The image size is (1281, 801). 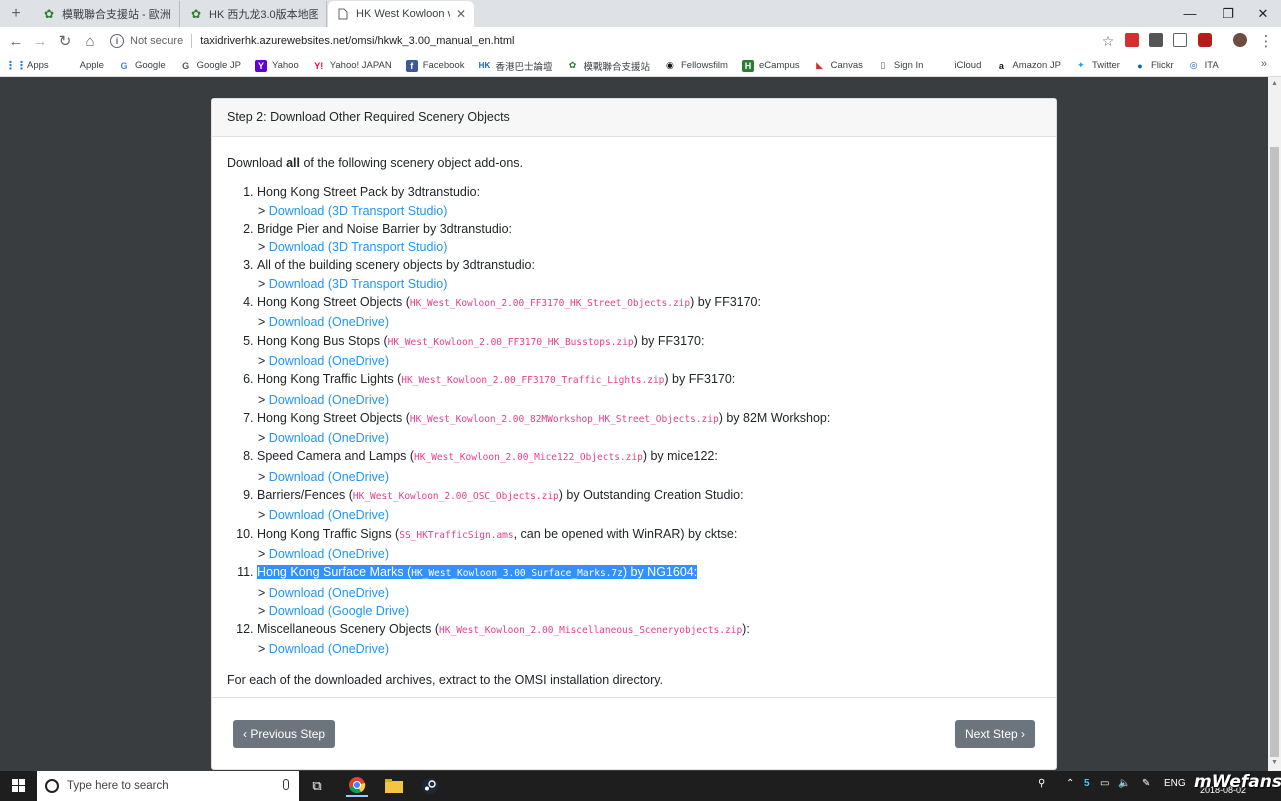 I want to click on bookmark-ita: ◎ ITA, so click(x=1203, y=66).